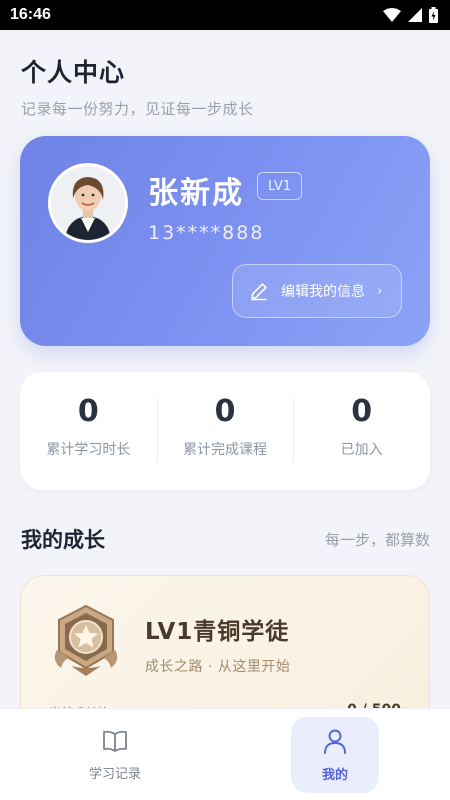 The image size is (450, 800). Describe the element at coordinates (196, 193) in the screenshot. I see `user-name: 张新成` at that location.